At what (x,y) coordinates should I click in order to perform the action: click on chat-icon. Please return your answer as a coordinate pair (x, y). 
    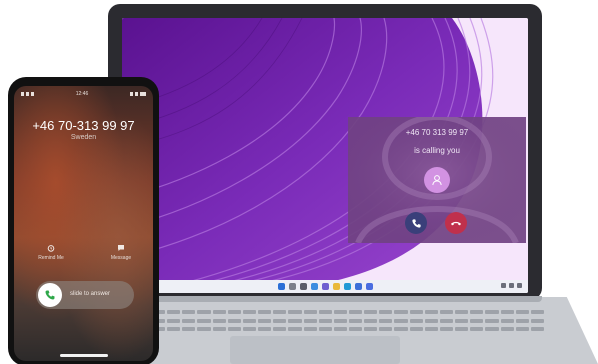
    Looking at the image, I should click on (325, 286).